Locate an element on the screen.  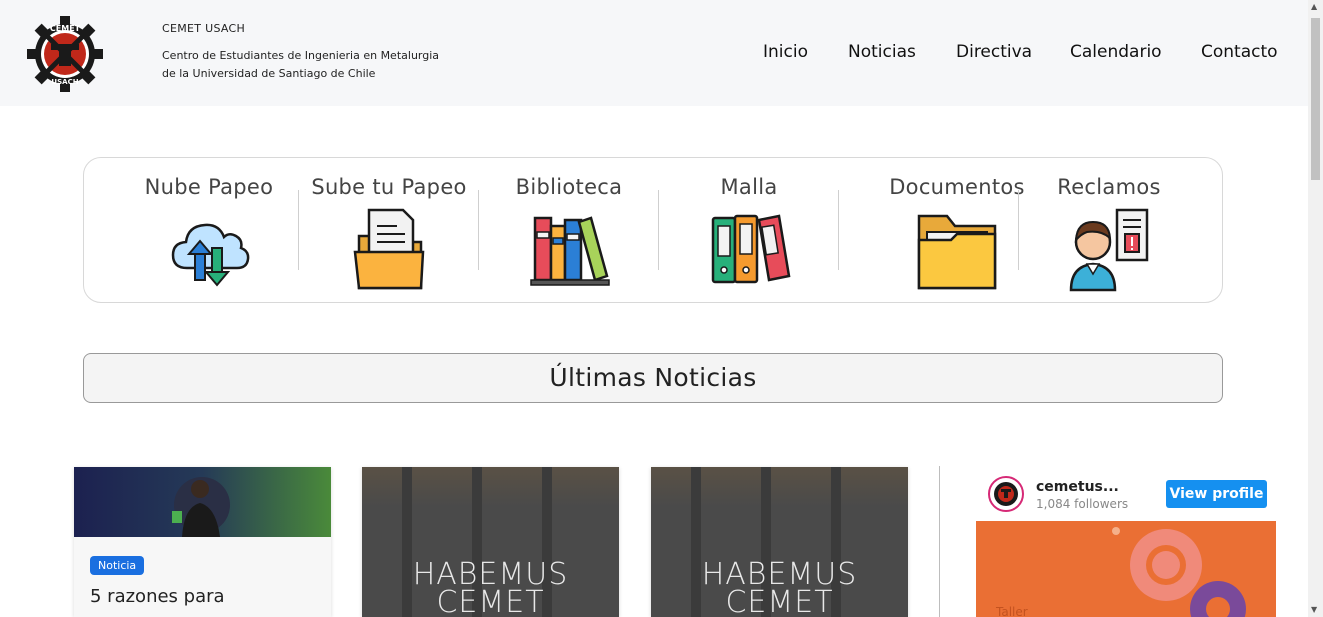
view-profile-button: View profile is located at coordinates (1216, 494).